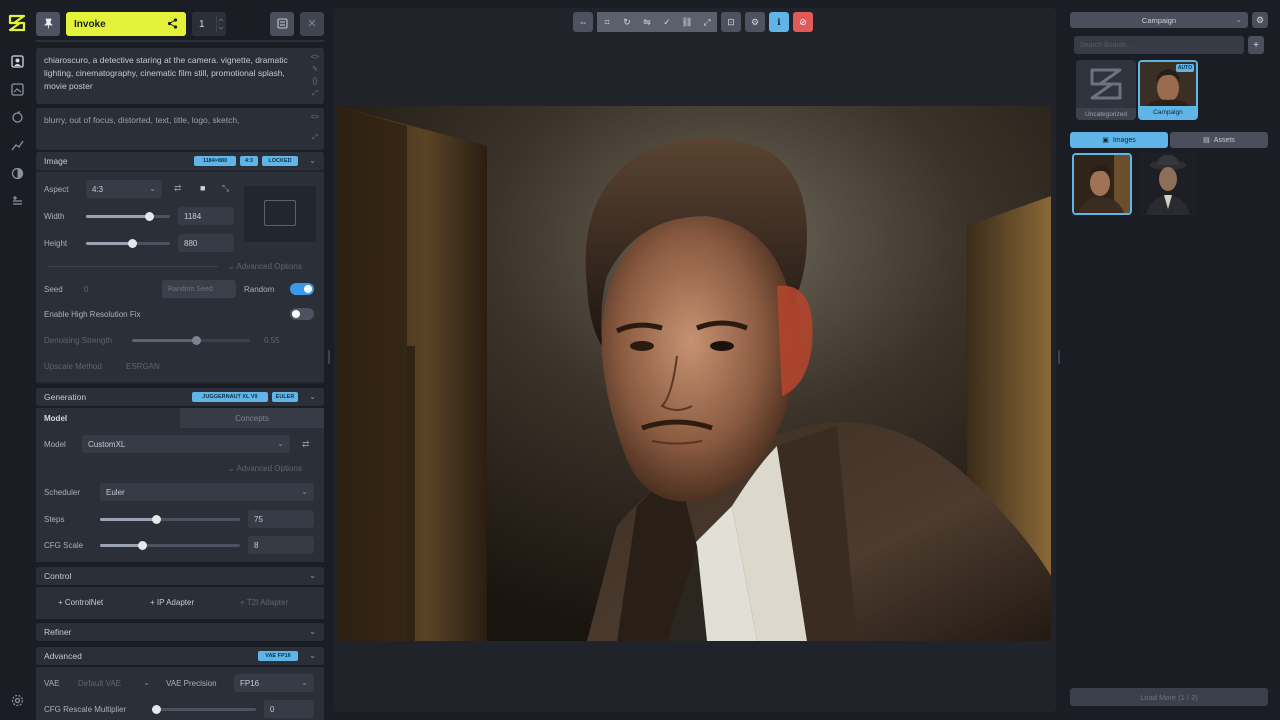  What do you see at coordinates (128, 216) in the screenshot?
I see `width-slider` at bounding box center [128, 216].